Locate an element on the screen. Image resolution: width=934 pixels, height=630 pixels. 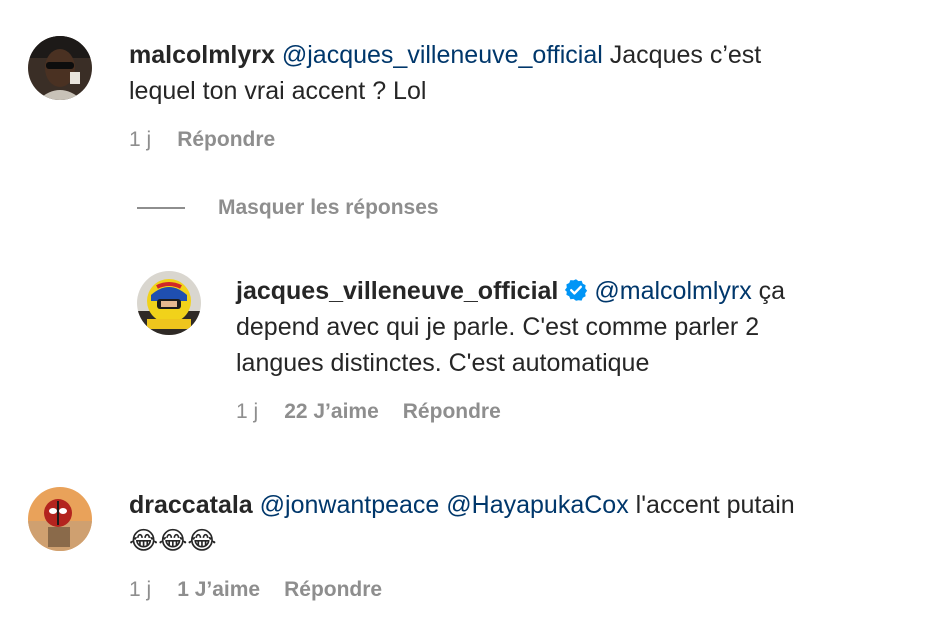
comment-username: malcolmlyrx is located at coordinates (202, 55).